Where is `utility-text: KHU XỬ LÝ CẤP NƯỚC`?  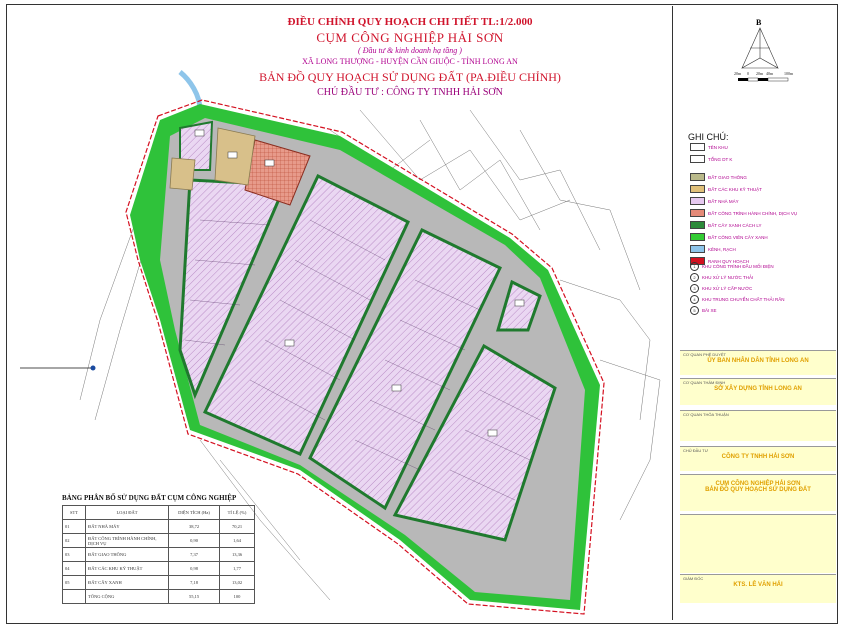 utility-text: KHU XỬ LÝ CẤP NƯỚC is located at coordinates (727, 288).